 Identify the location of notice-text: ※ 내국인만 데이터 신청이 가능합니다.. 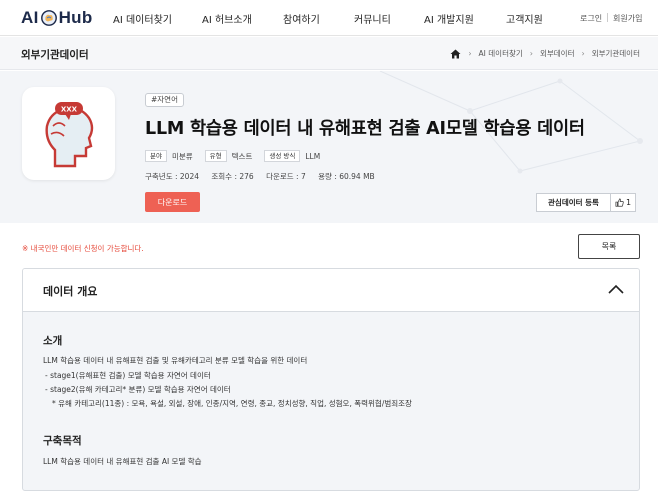
(83, 248).